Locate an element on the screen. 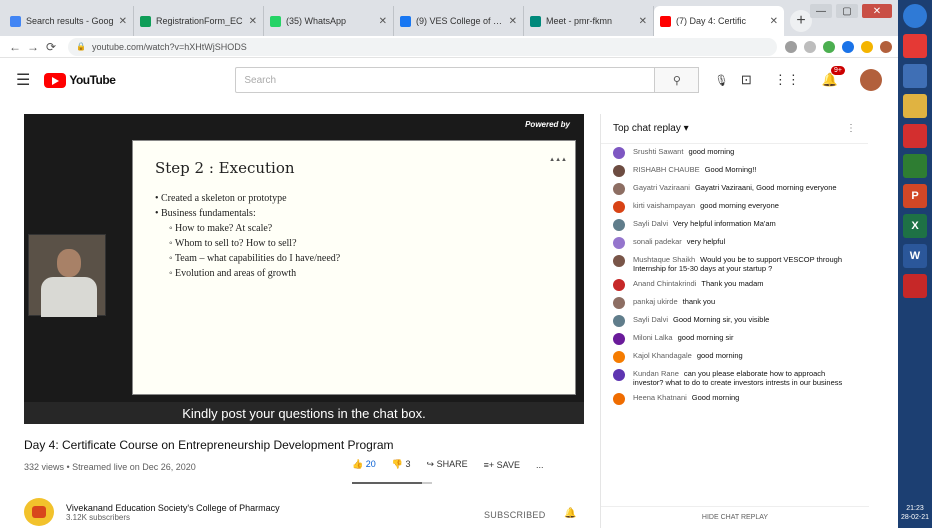  create-video-icon: ⊡ is located at coordinates (746, 80).